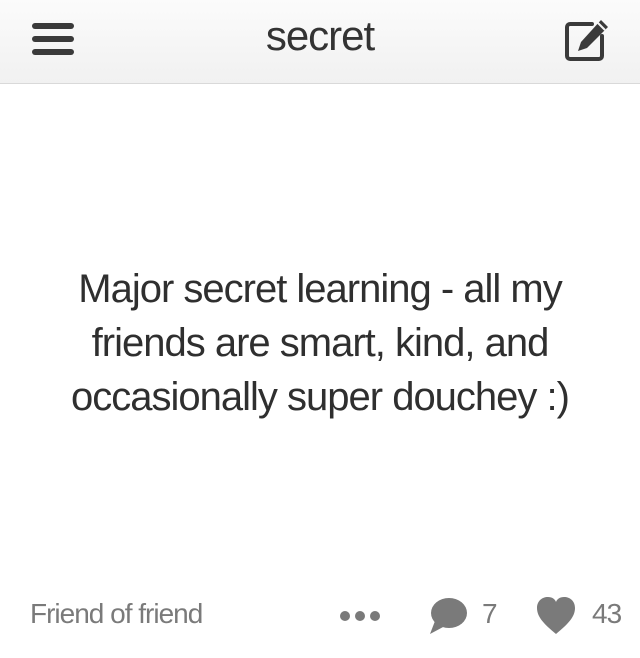  Describe the element at coordinates (116, 613) in the screenshot. I see `post-source-label: Friend of friend` at that location.